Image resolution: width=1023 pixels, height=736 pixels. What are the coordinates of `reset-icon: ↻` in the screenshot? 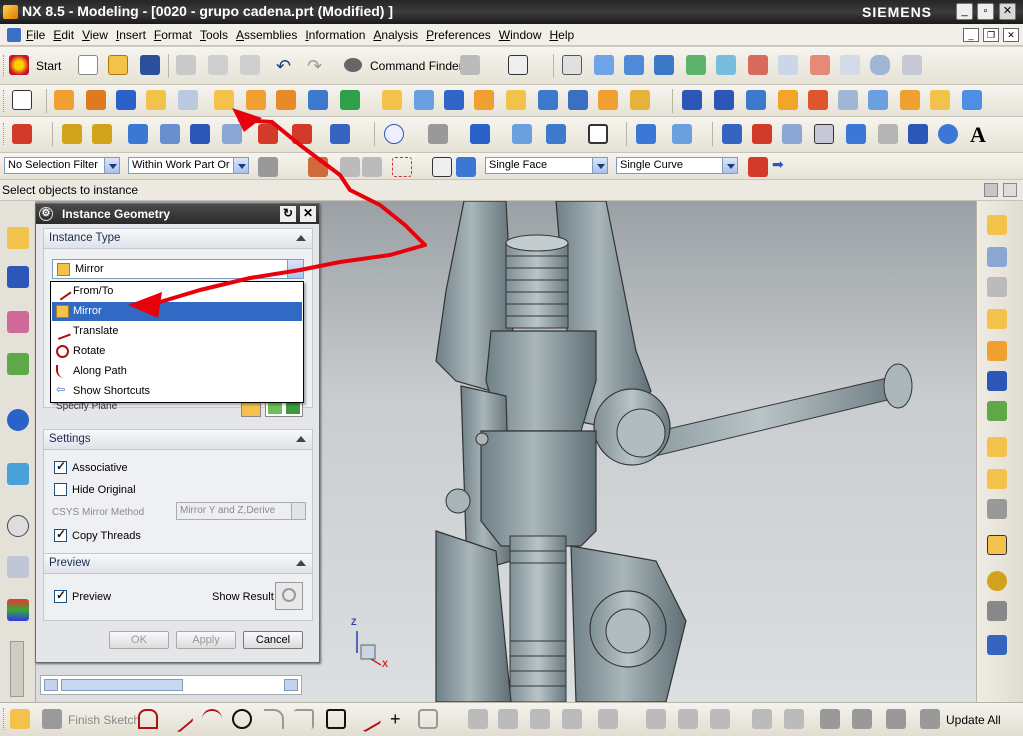 It's located at (288, 214).